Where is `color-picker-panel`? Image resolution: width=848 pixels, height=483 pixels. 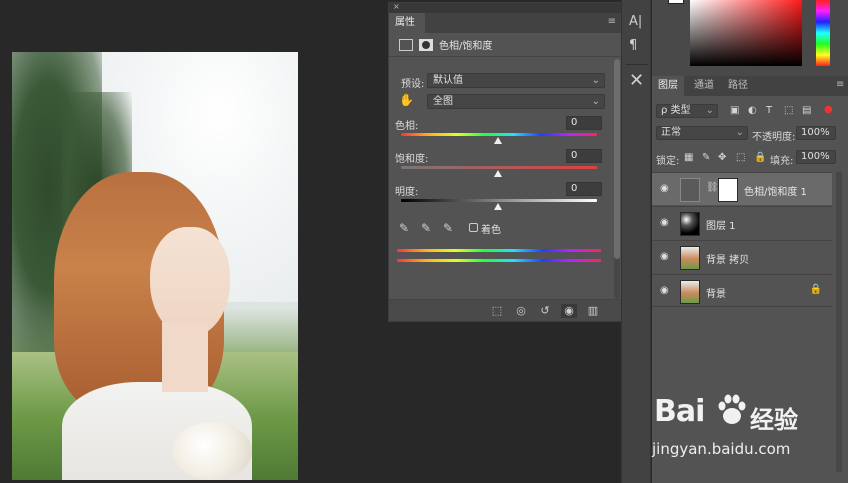 color-picker-panel is located at coordinates (750, 38).